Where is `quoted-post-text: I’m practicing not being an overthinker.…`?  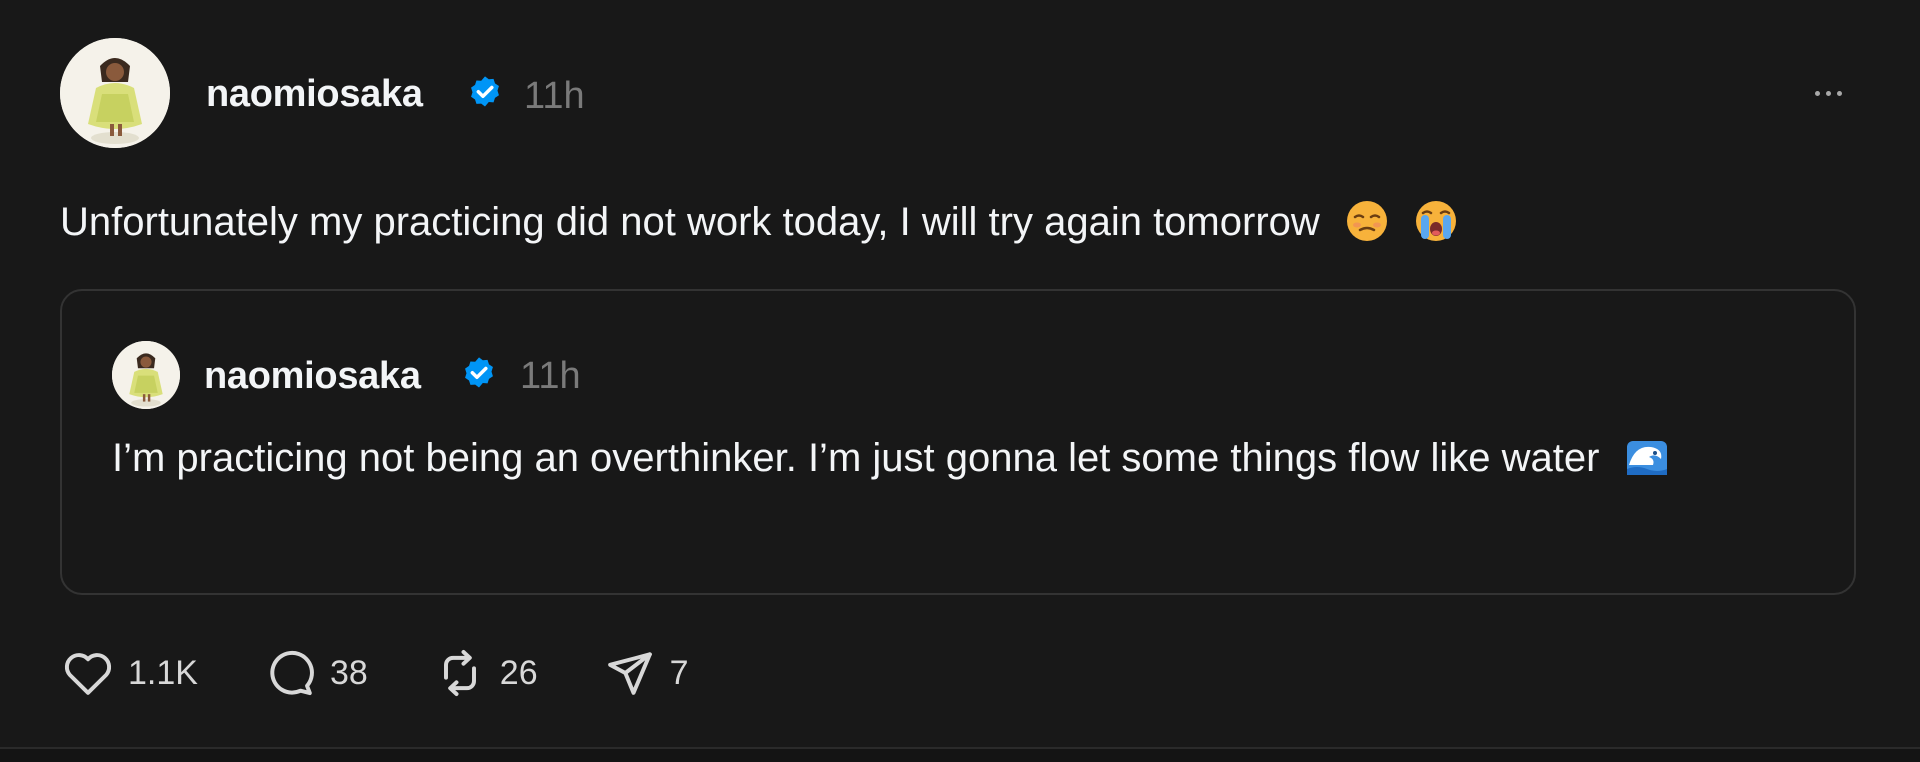
quoted-post-text: I’m practicing not being an overthinker.… is located at coordinates (912, 458).